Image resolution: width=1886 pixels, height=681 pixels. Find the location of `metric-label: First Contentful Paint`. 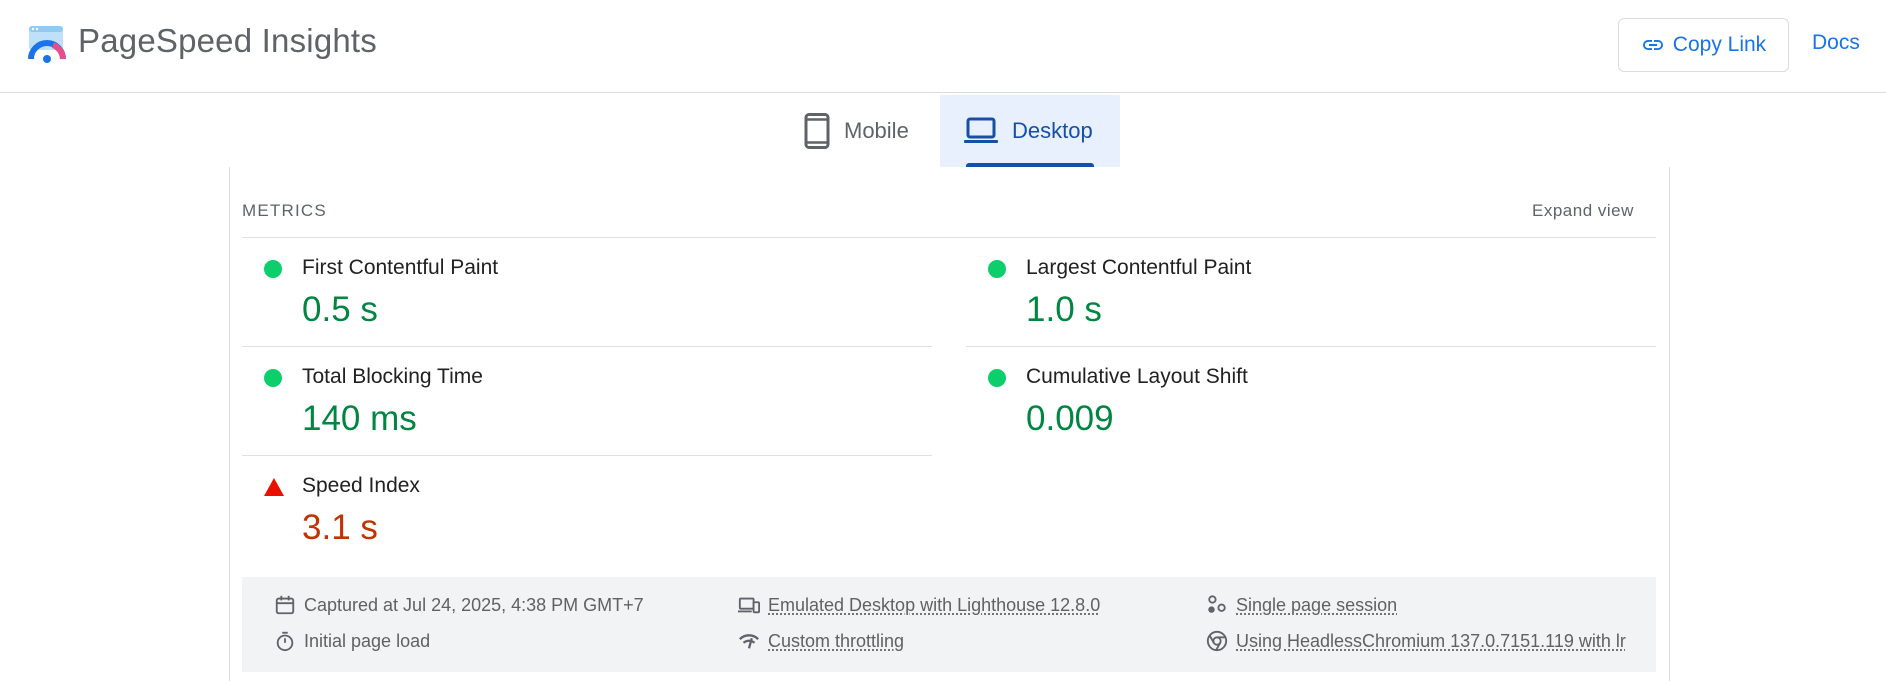

metric-label: First Contentful Paint is located at coordinates (400, 268).